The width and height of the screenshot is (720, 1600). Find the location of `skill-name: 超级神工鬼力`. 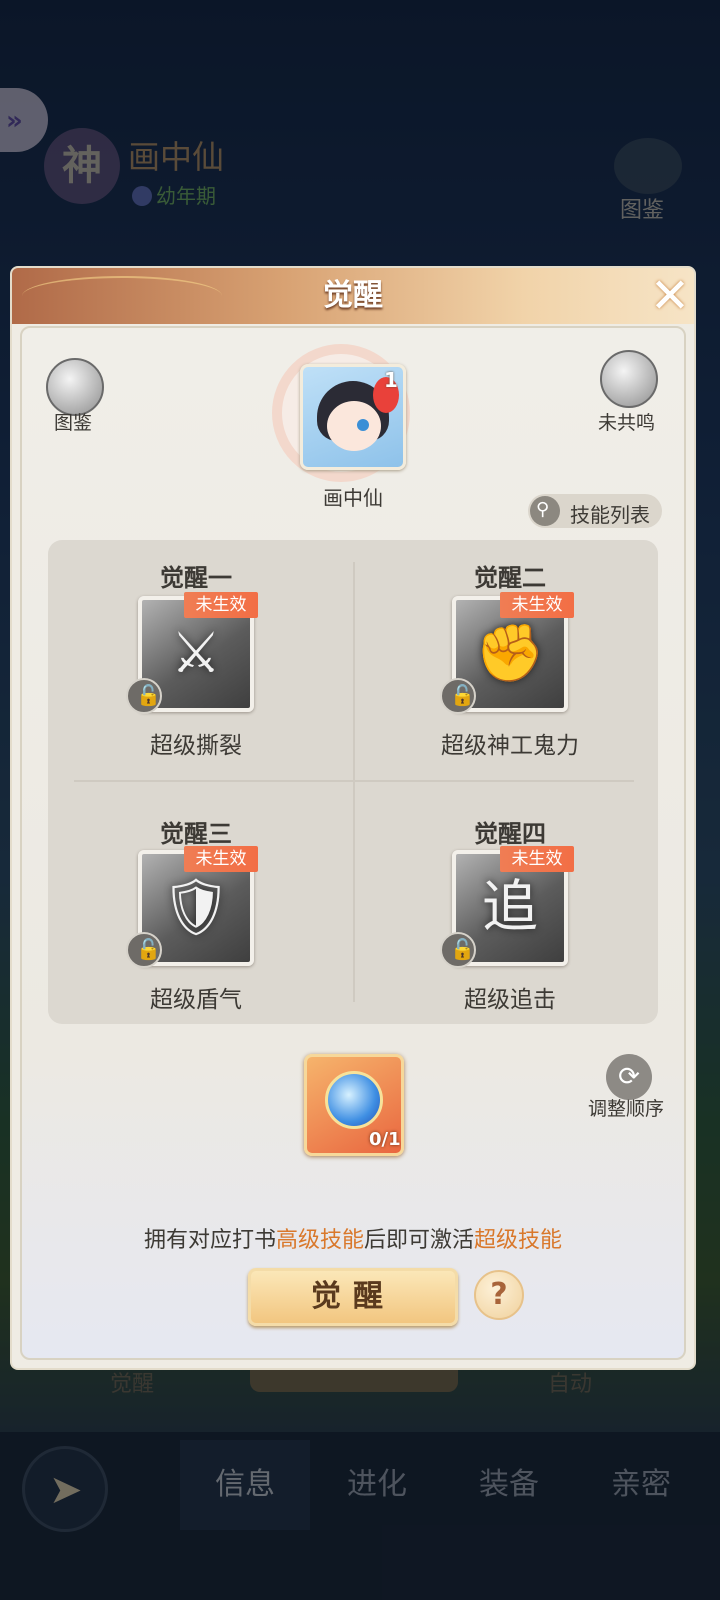

skill-name: 超级神工鬼力 is located at coordinates (510, 746).